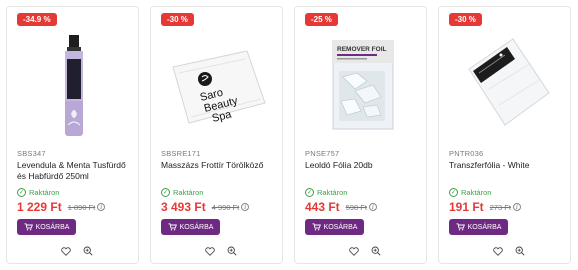  What do you see at coordinates (81, 207) in the screenshot?
I see `old-price: 1 890 Ft` at bounding box center [81, 207].